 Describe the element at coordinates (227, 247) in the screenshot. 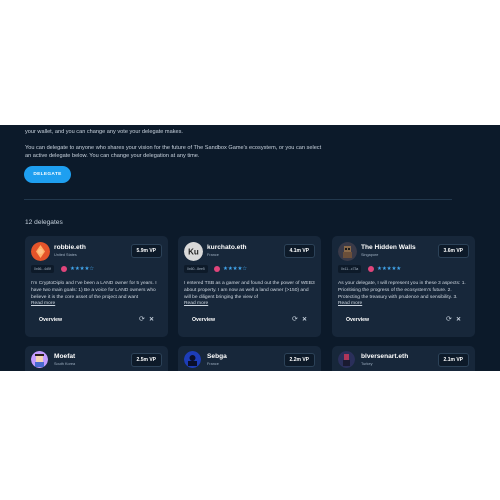

I see `delegate-name: kurchato.eth` at that location.